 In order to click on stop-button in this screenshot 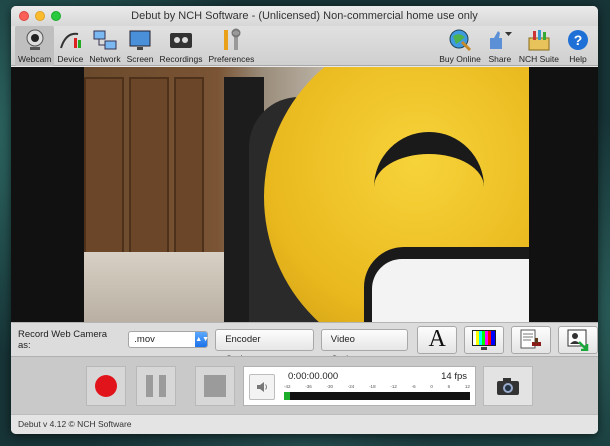, I will do `click(215, 386)`.